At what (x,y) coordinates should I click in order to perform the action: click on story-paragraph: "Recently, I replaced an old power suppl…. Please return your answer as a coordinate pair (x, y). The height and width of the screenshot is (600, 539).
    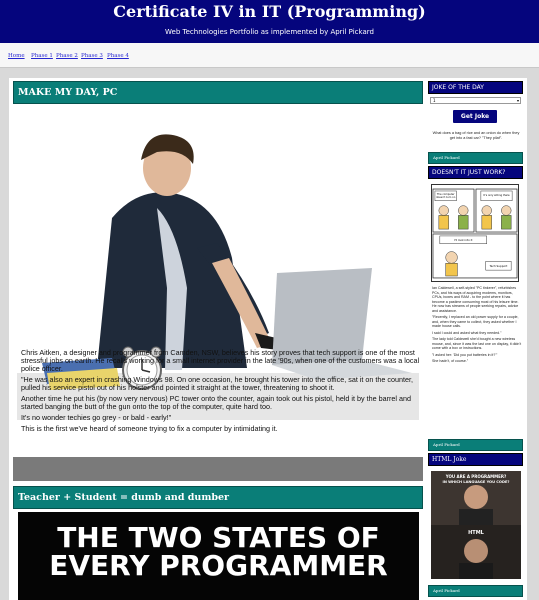
    Looking at the image, I should click on (475, 321).